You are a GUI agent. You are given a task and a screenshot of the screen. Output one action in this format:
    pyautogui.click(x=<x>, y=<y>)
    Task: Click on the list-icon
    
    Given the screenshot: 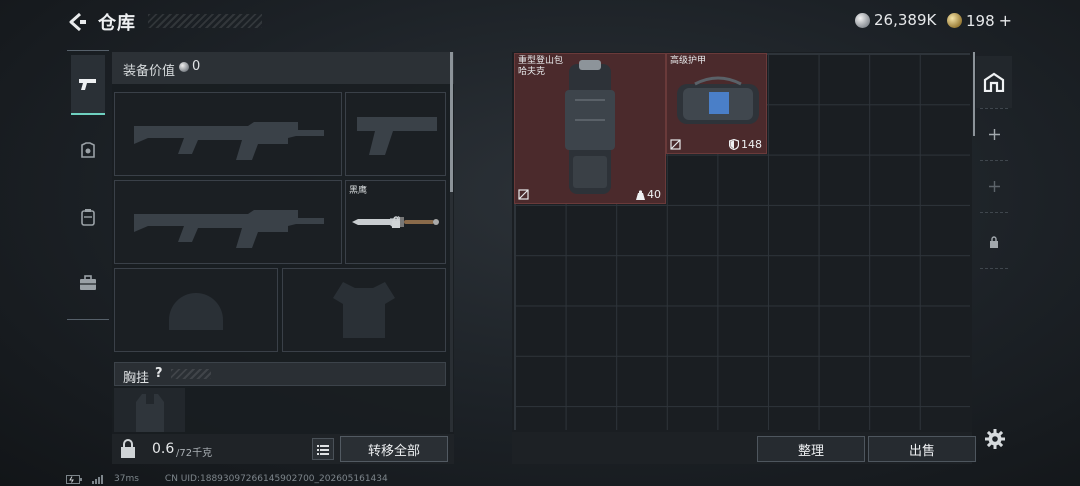 What is the action you would take?
    pyautogui.click(x=323, y=450)
    